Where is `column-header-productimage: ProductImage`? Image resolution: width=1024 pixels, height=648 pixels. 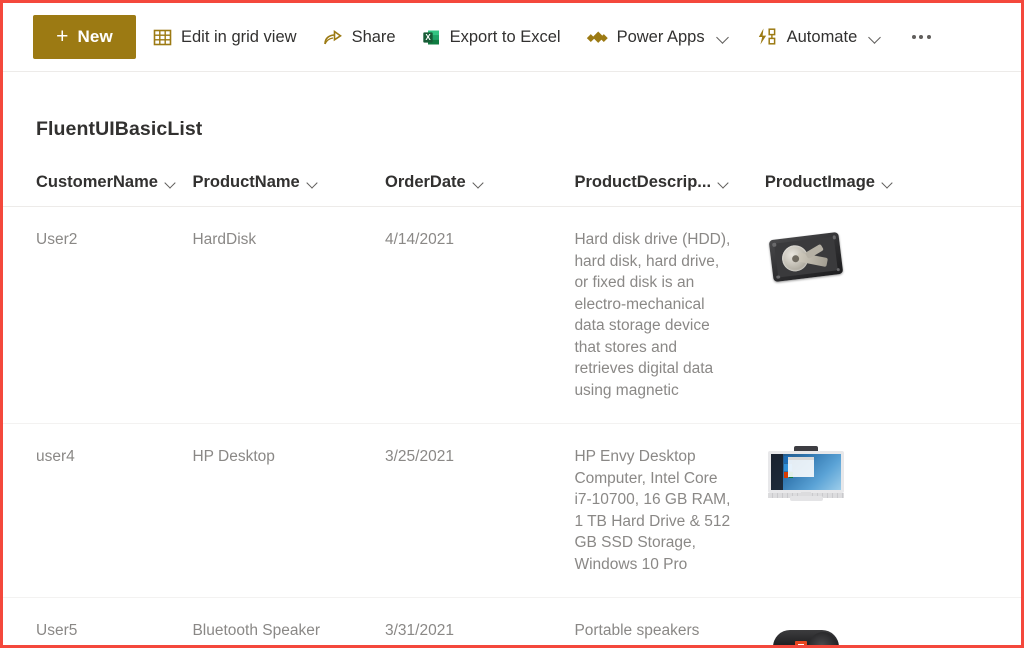
column-header-productimage: ProductImage is located at coordinates (892, 190).